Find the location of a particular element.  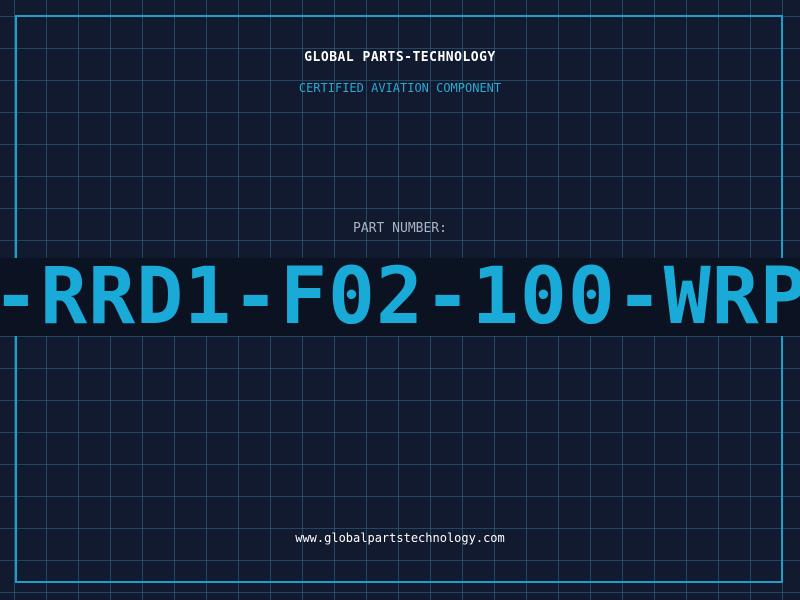

part-number-value: 7-RRD1-F02-100-WRPP is located at coordinates (400, 297).